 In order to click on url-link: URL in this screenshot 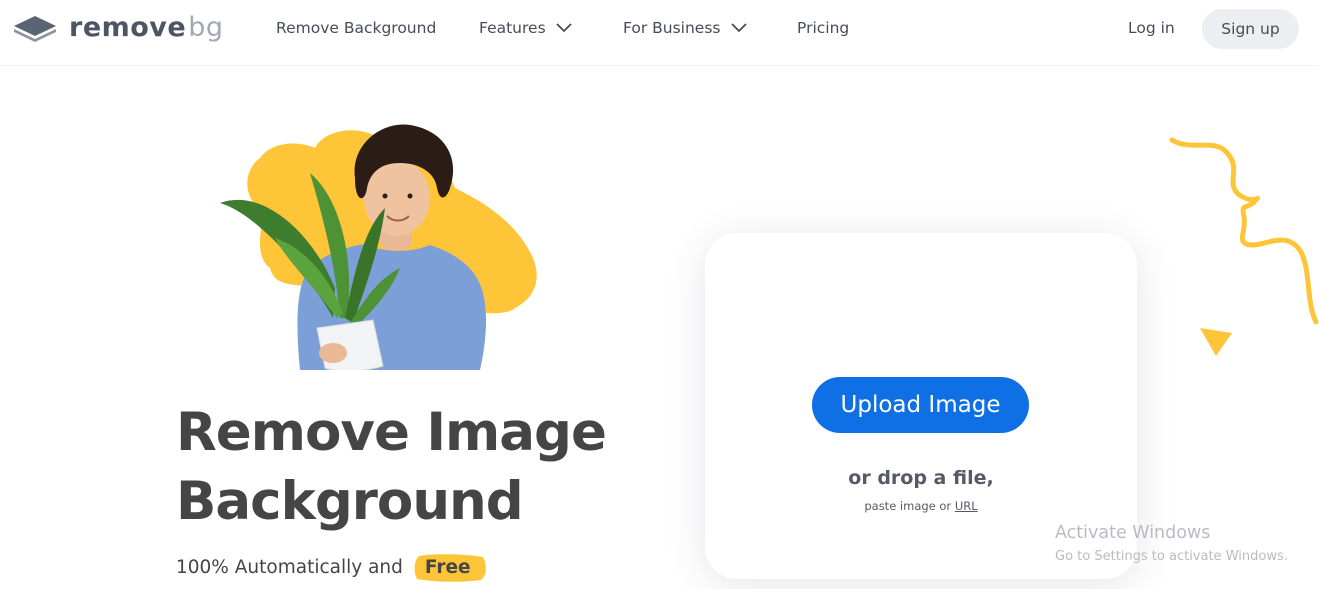, I will do `click(966, 506)`.